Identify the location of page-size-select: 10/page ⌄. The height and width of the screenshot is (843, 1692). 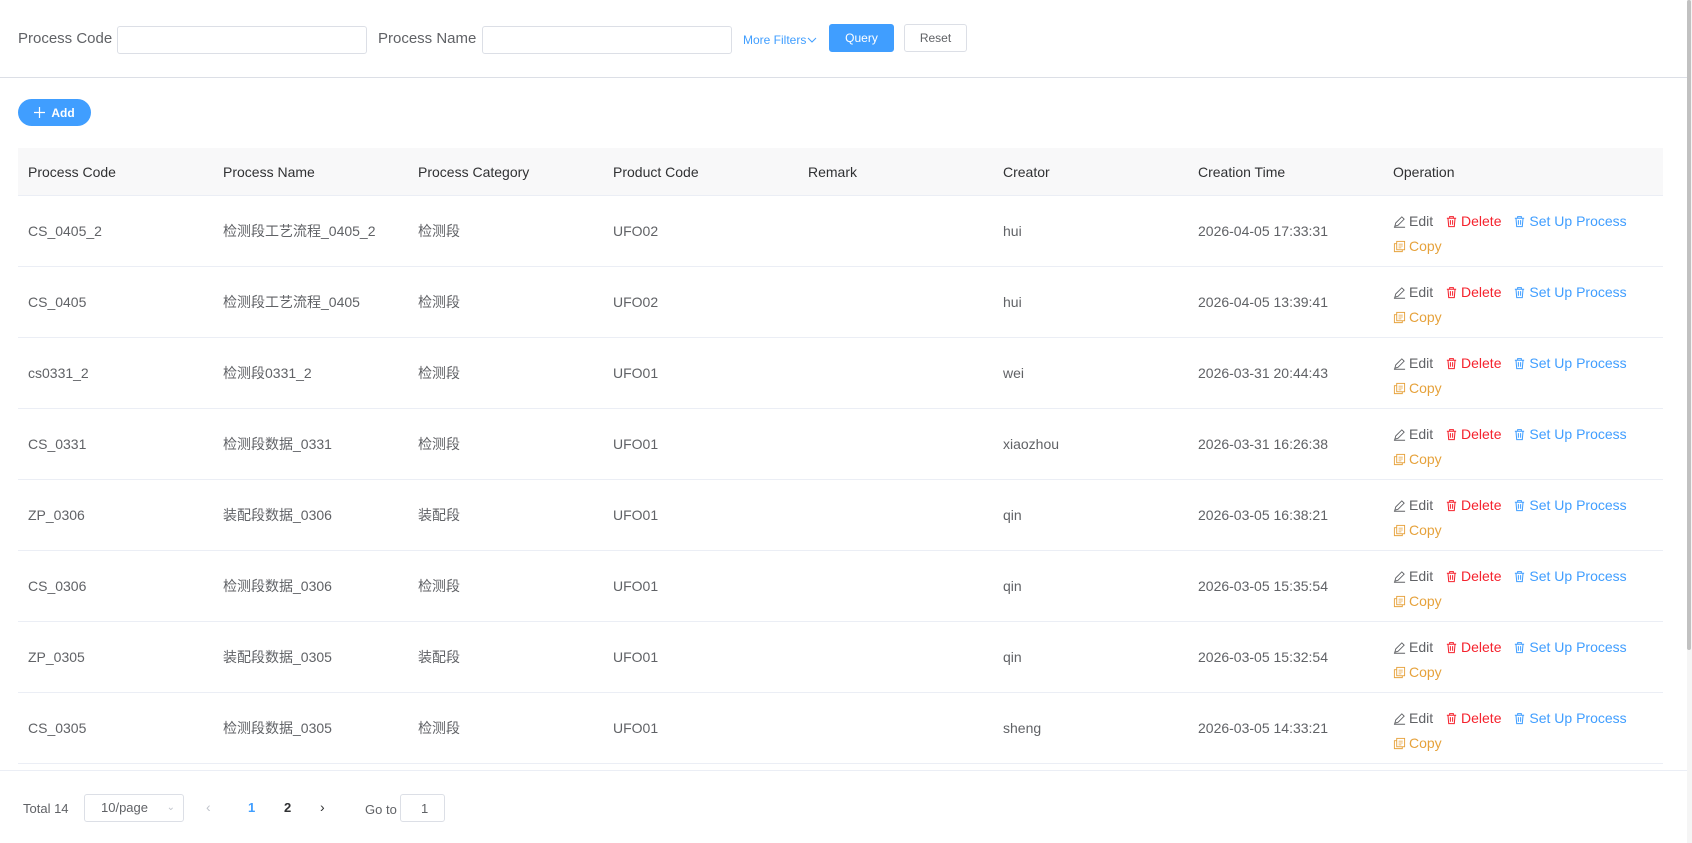
(134, 808).